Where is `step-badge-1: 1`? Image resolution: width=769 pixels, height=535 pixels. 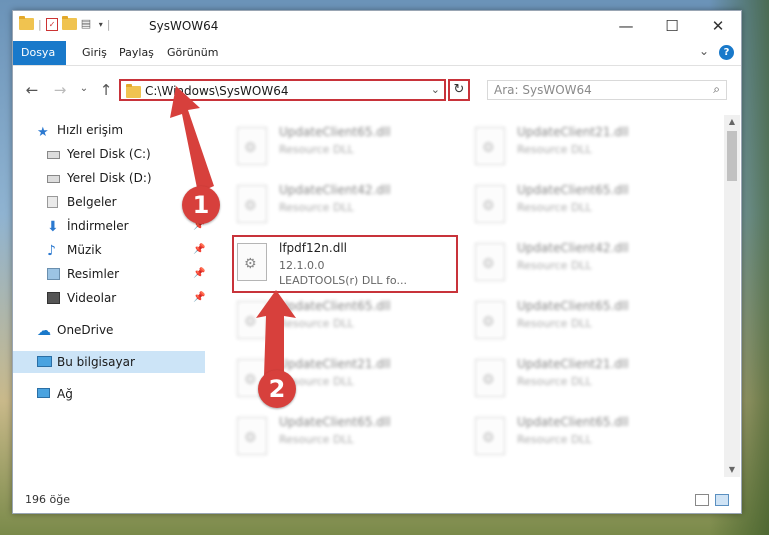
step-badge-1: 1 is located at coordinates (201, 205).